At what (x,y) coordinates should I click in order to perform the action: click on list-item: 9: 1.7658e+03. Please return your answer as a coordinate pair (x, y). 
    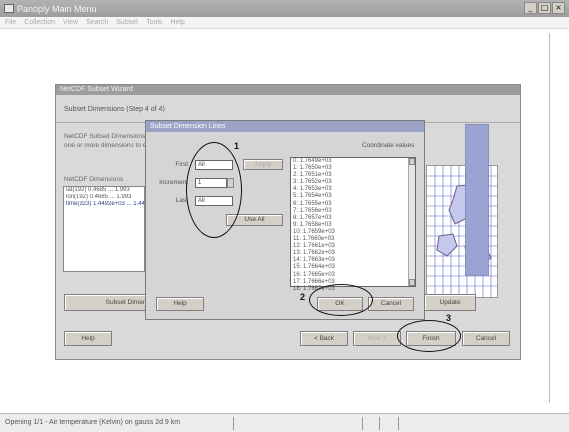
    Looking at the image, I should click on (353, 225).